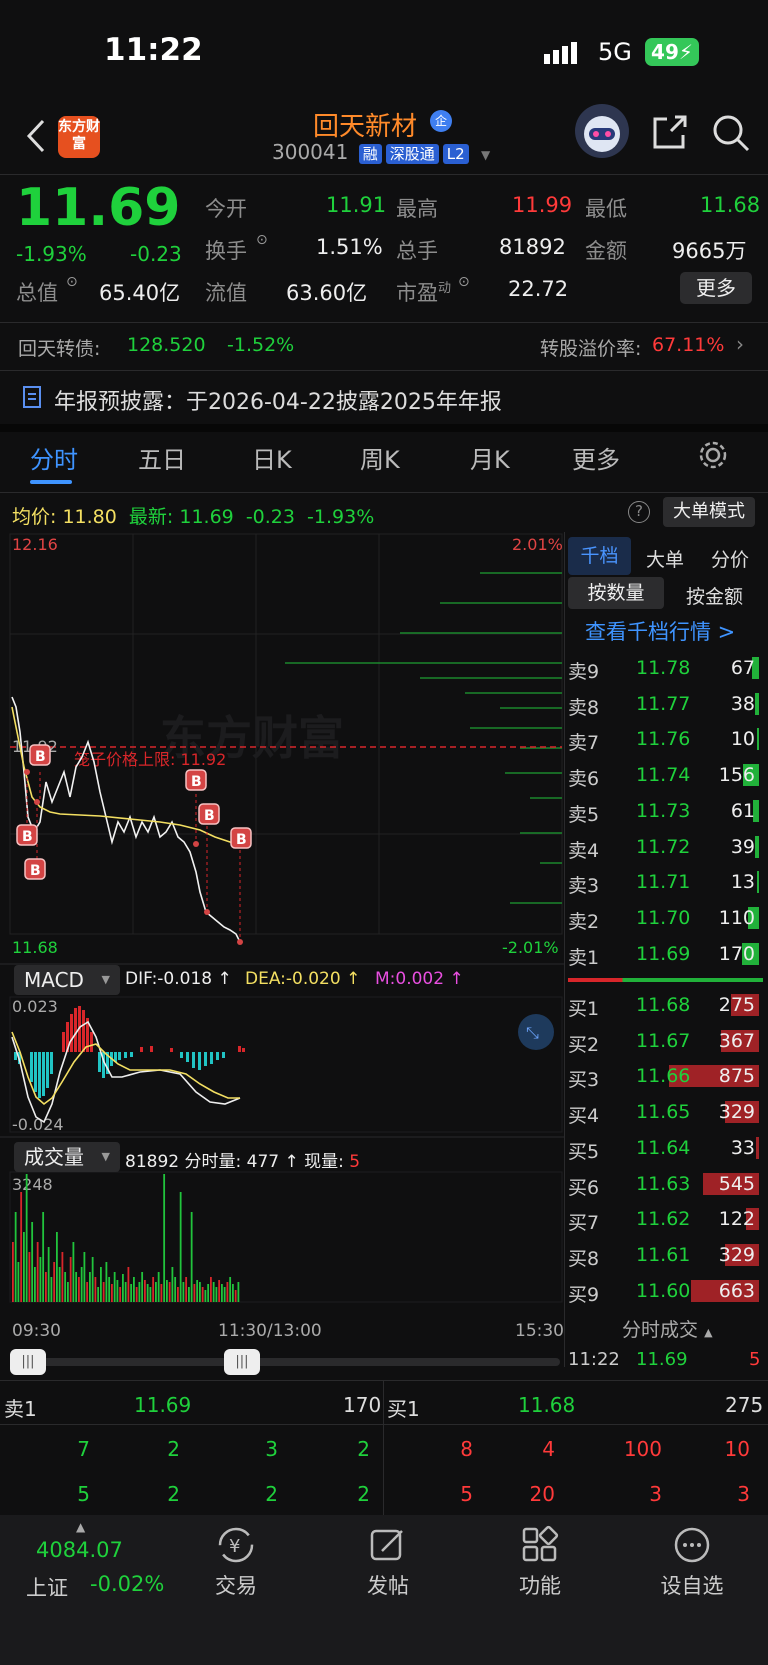 This screenshot has width=768, height=1665. I want to click on ask-level-row: 卖3 11.71 13, so click(665, 882).